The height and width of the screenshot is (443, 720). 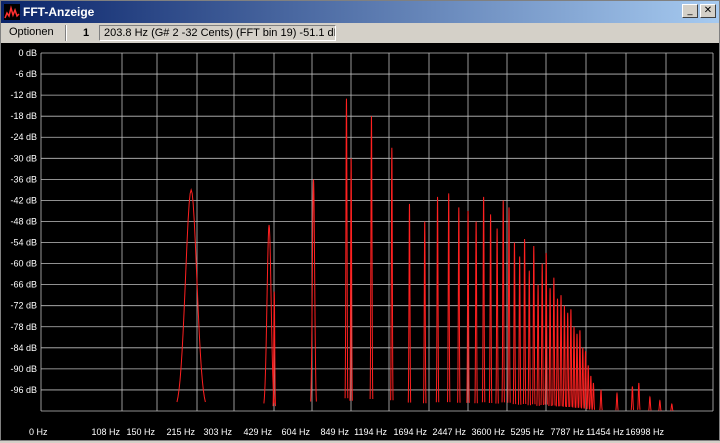 What do you see at coordinates (23, 200) in the screenshot?
I see `y-tick-label: -42 dB` at bounding box center [23, 200].